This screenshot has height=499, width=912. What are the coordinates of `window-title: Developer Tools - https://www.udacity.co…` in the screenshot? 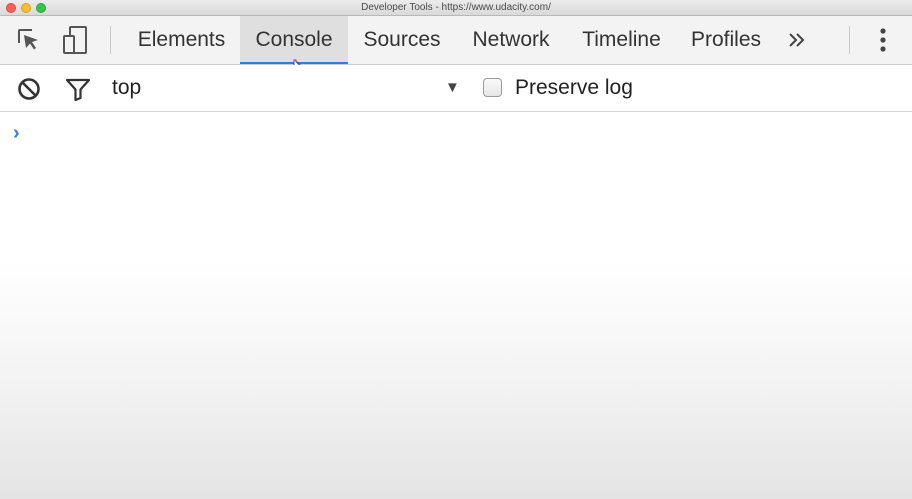 It's located at (456, 7).